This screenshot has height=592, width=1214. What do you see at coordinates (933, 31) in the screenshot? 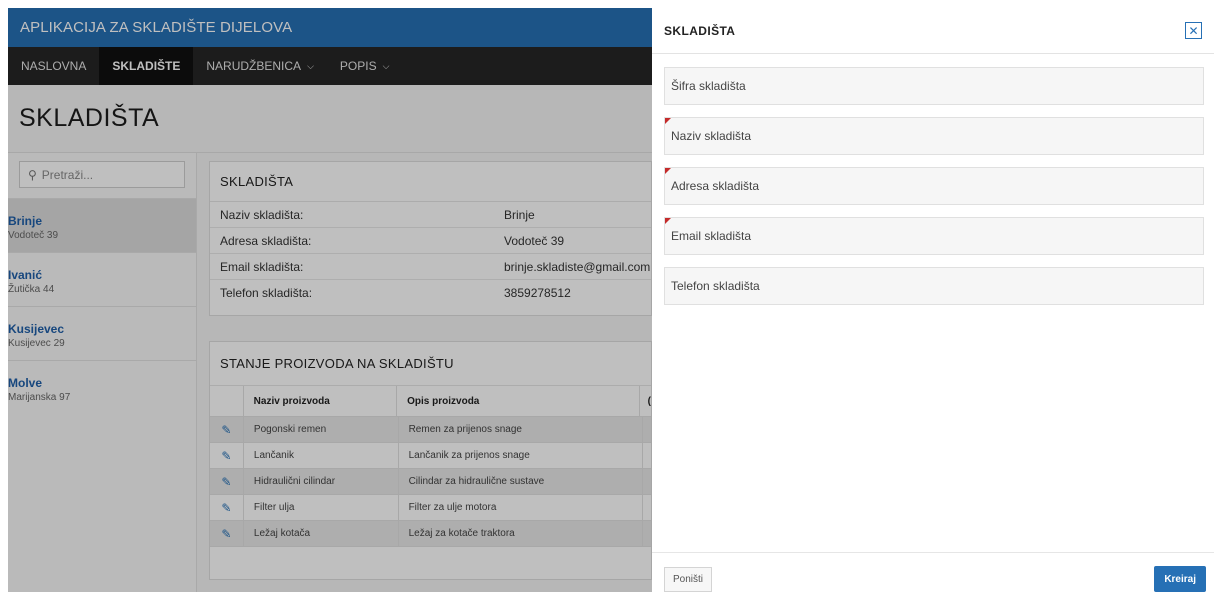
I see `dialog-header: SKLADIŠTA ✕` at bounding box center [933, 31].